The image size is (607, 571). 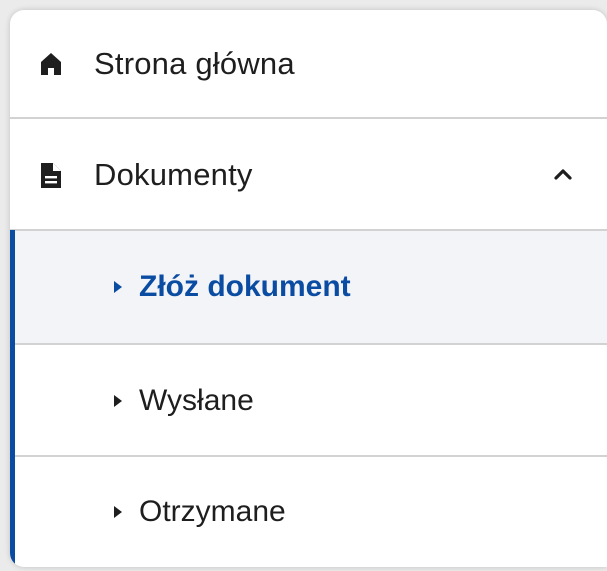 I want to click on document-icon, so click(x=51, y=175).